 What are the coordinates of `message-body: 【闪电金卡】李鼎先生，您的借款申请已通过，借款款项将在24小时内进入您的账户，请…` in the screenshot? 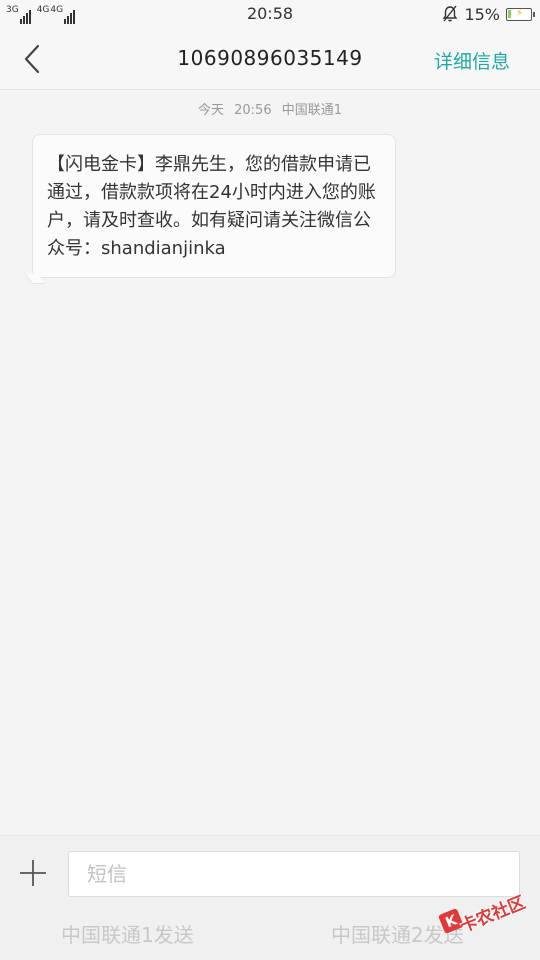 It's located at (211, 206).